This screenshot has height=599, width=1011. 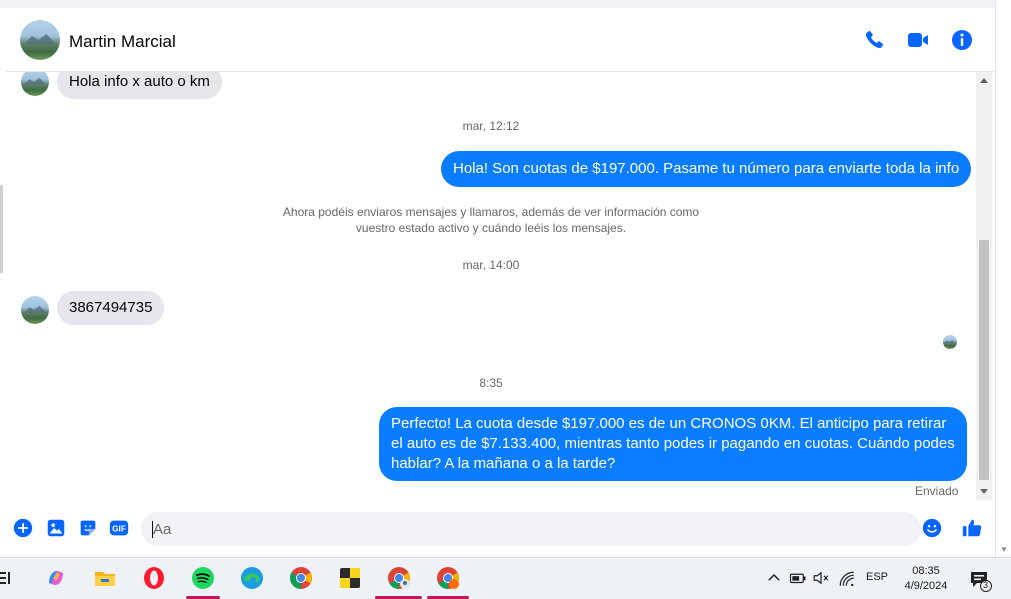 What do you see at coordinates (491, 383) in the screenshot?
I see `timestamp: 8:35` at bounding box center [491, 383].